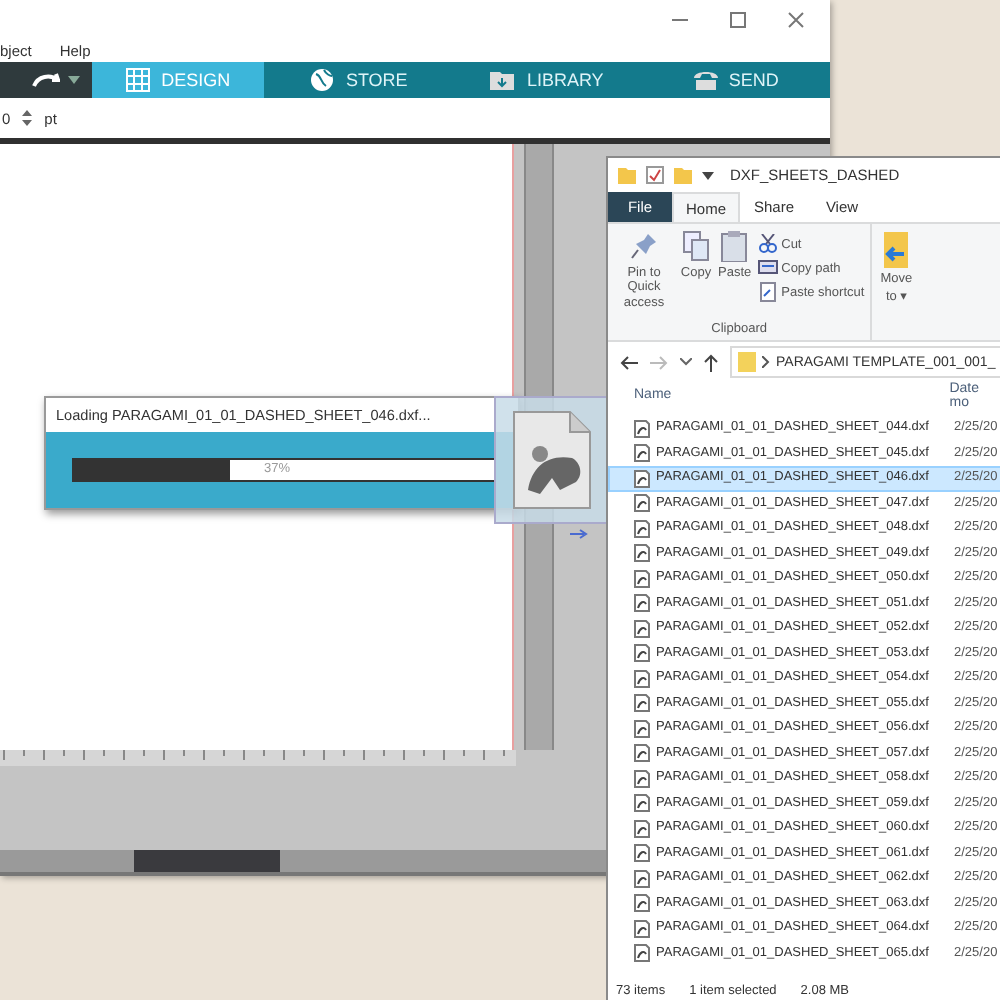 The image size is (1000, 1000). What do you see at coordinates (767, 292) in the screenshot?
I see `shortcut-icon` at bounding box center [767, 292].